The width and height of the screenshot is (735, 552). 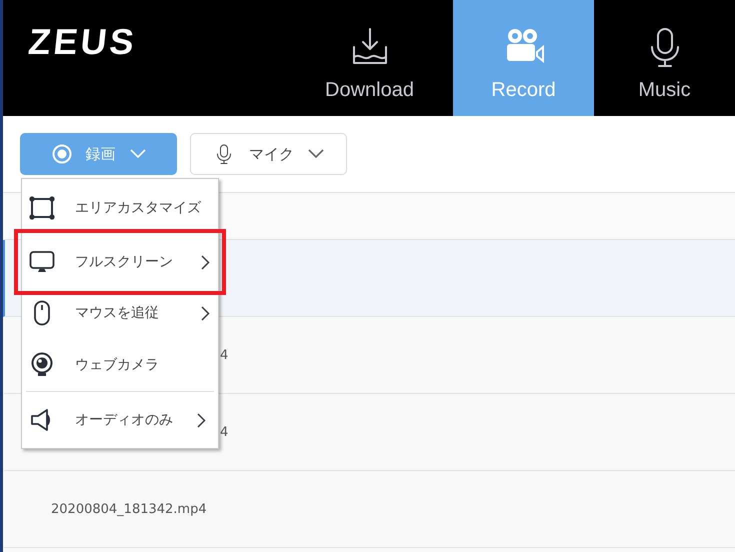 I want to click on logo: ZEUS, so click(x=83, y=42).